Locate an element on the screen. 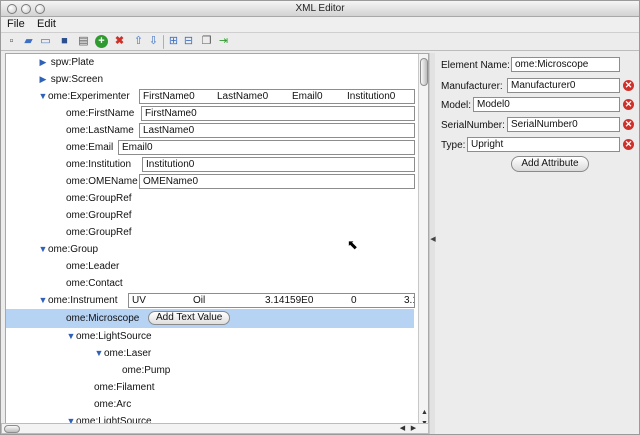 Image resolution: width=640 pixels, height=435 pixels. zoom-window-icon is located at coordinates (40, 9).